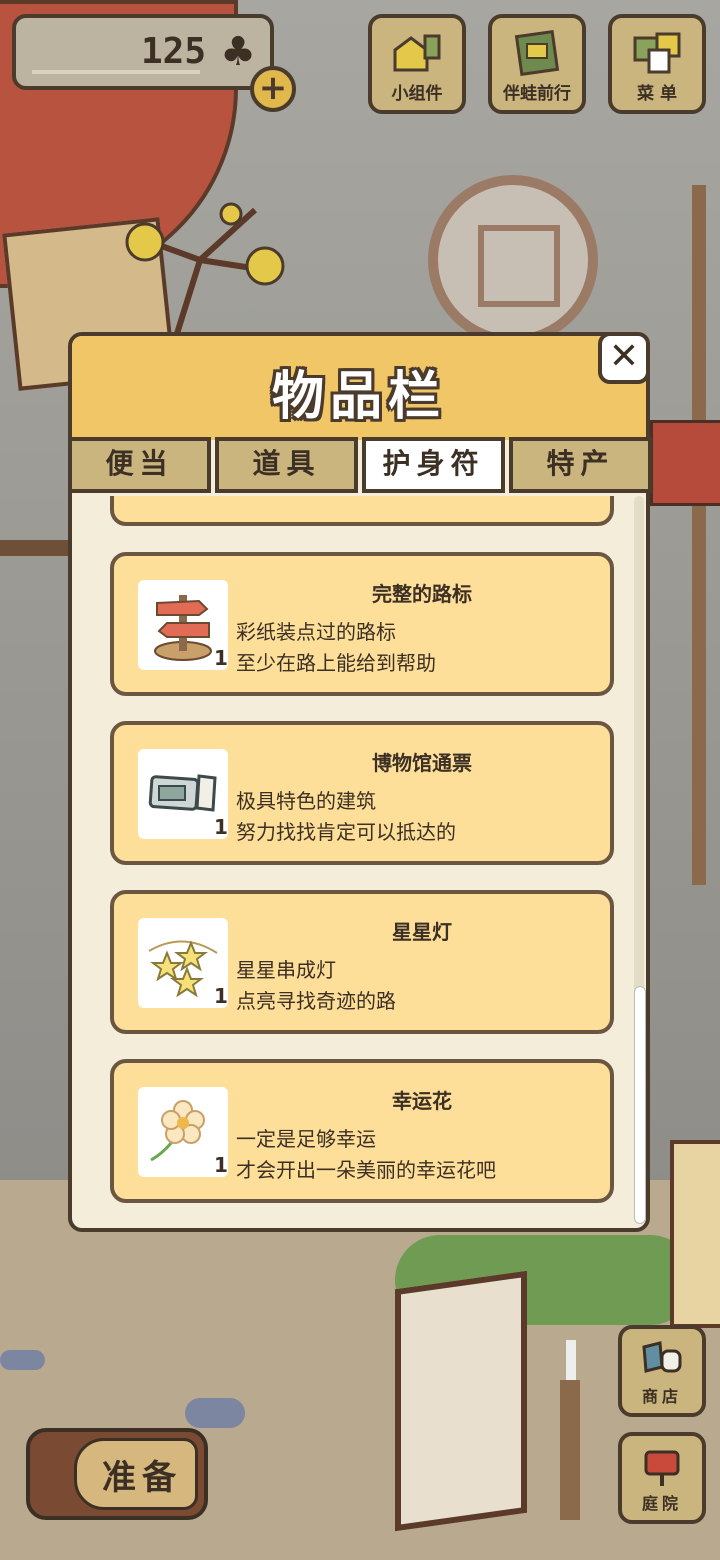  What do you see at coordinates (662, 1357) in the screenshot?
I see `shop-icon` at bounding box center [662, 1357].